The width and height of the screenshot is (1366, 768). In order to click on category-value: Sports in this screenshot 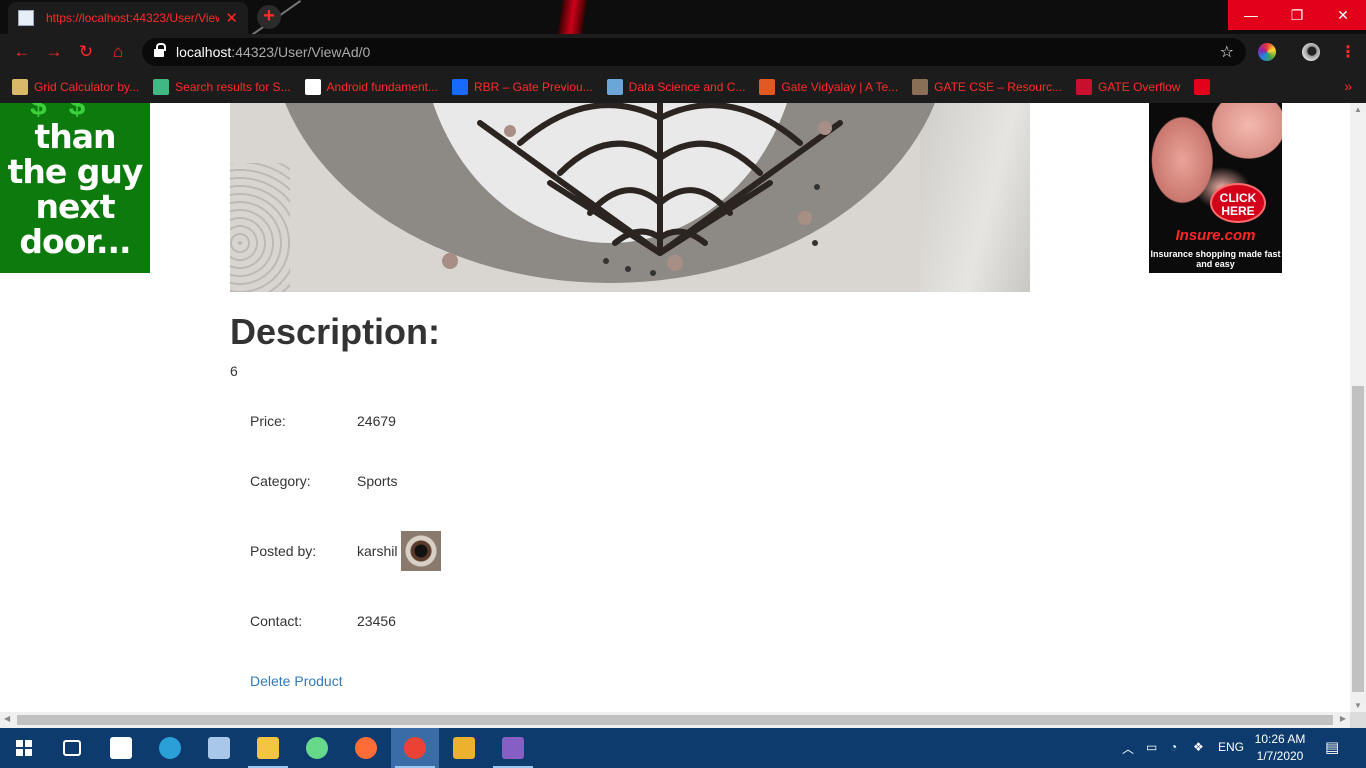, I will do `click(377, 481)`.